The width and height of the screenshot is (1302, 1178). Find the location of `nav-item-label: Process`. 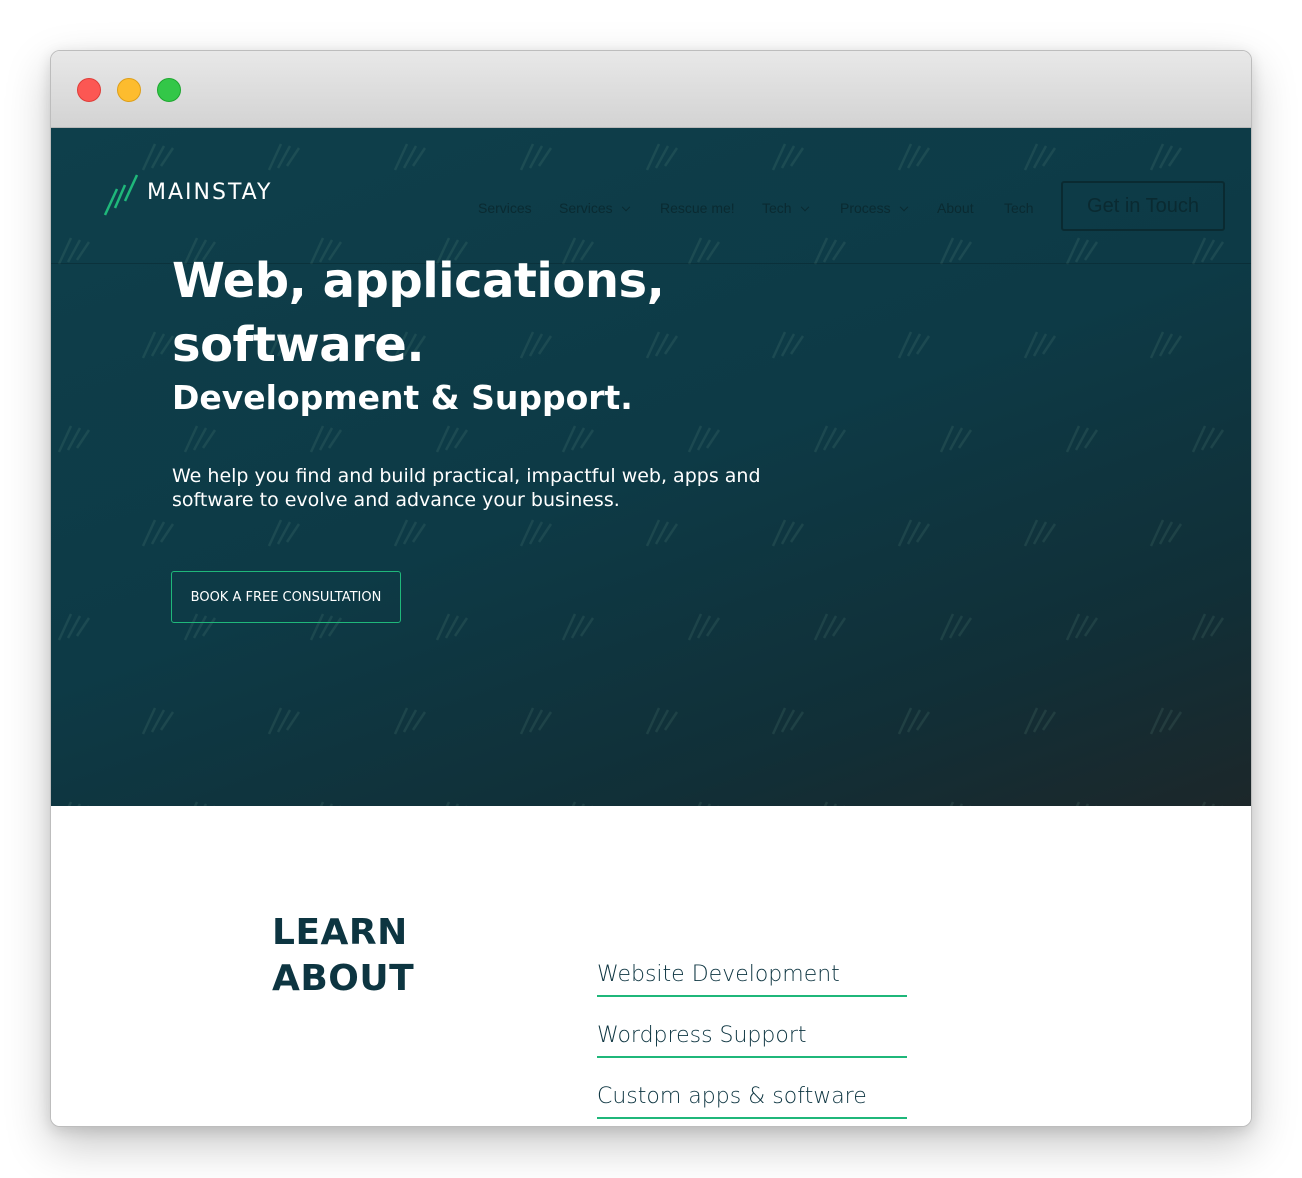

nav-item-label: Process is located at coordinates (865, 208).